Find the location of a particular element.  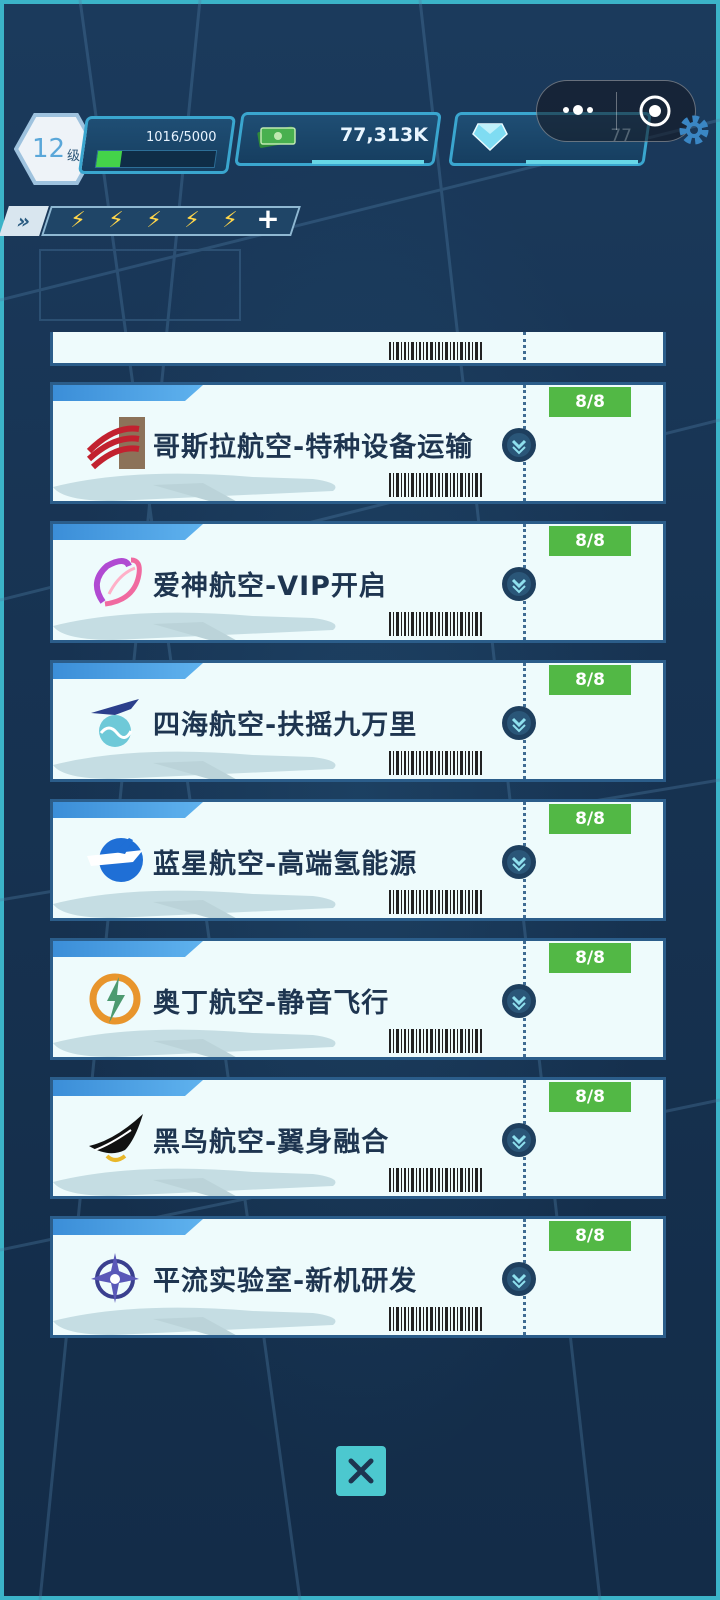

level-number: 12 is located at coordinates (48, 149).